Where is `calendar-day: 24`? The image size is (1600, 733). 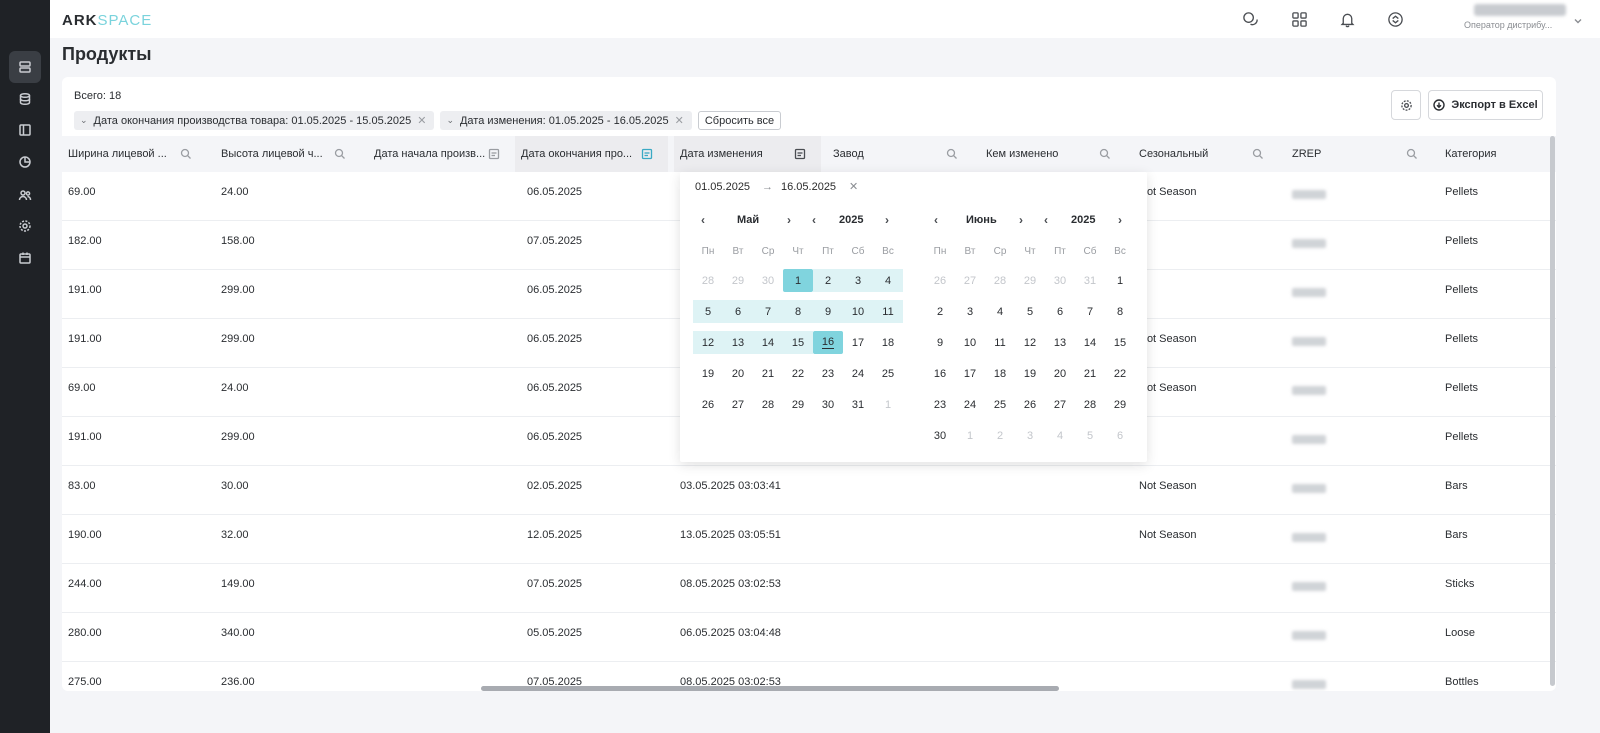
calendar-day: 24 is located at coordinates (970, 404).